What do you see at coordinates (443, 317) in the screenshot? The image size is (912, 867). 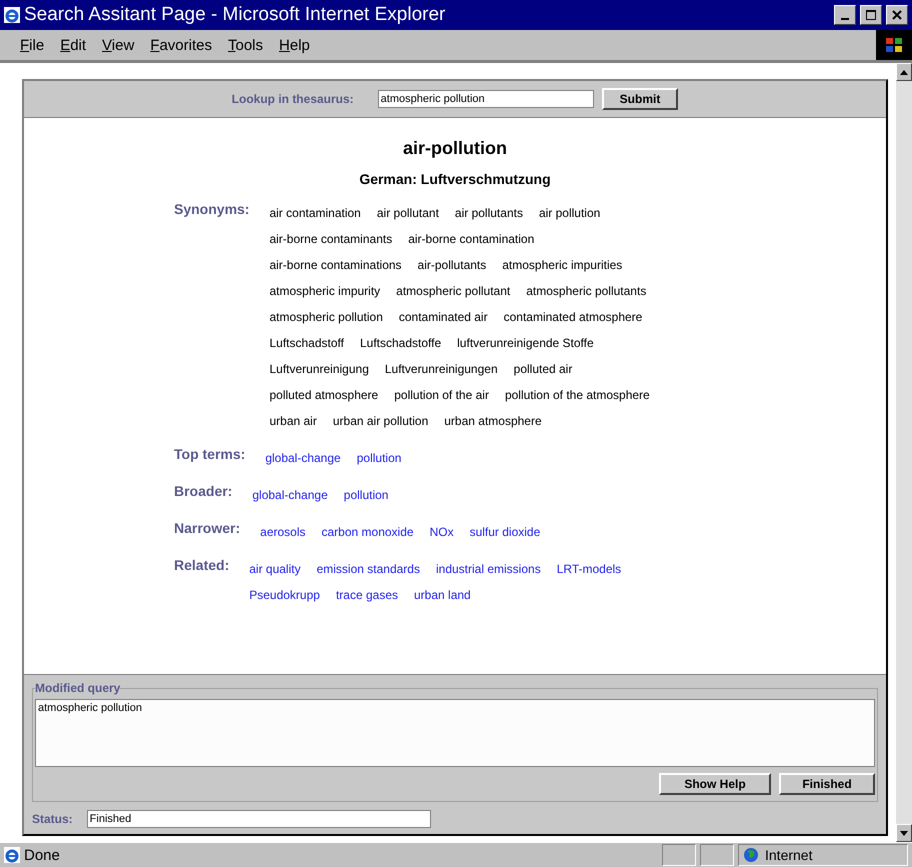 I see `synonym-term: contaminated air` at bounding box center [443, 317].